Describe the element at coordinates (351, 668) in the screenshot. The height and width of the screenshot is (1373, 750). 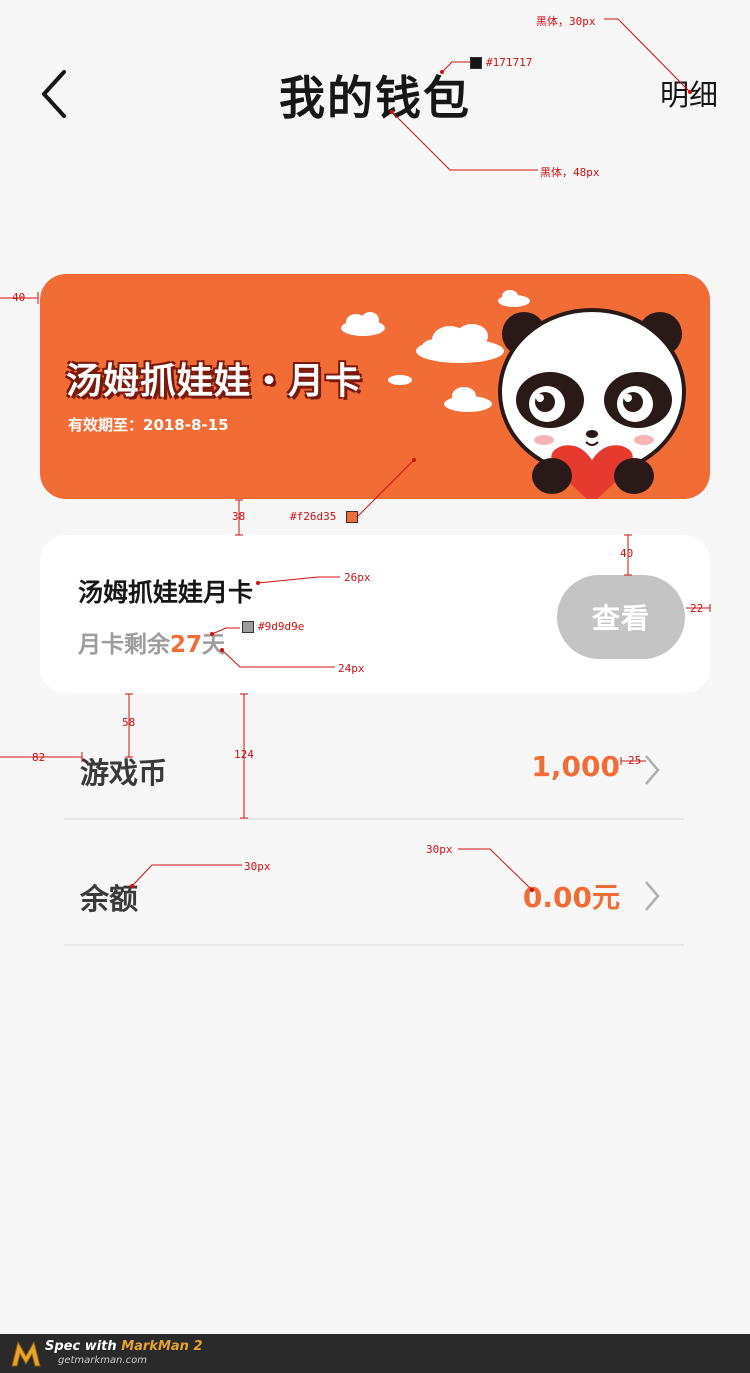
I see `annotation-remain-font: 24px` at that location.